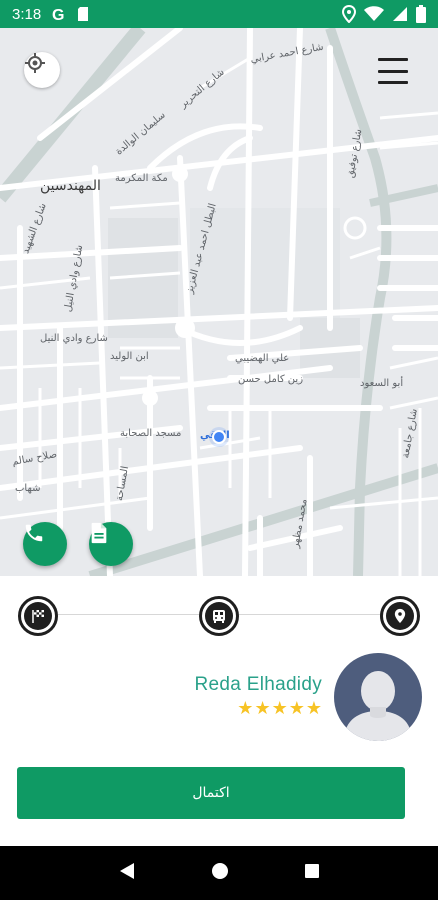  I want to click on step-start, so click(38, 616).